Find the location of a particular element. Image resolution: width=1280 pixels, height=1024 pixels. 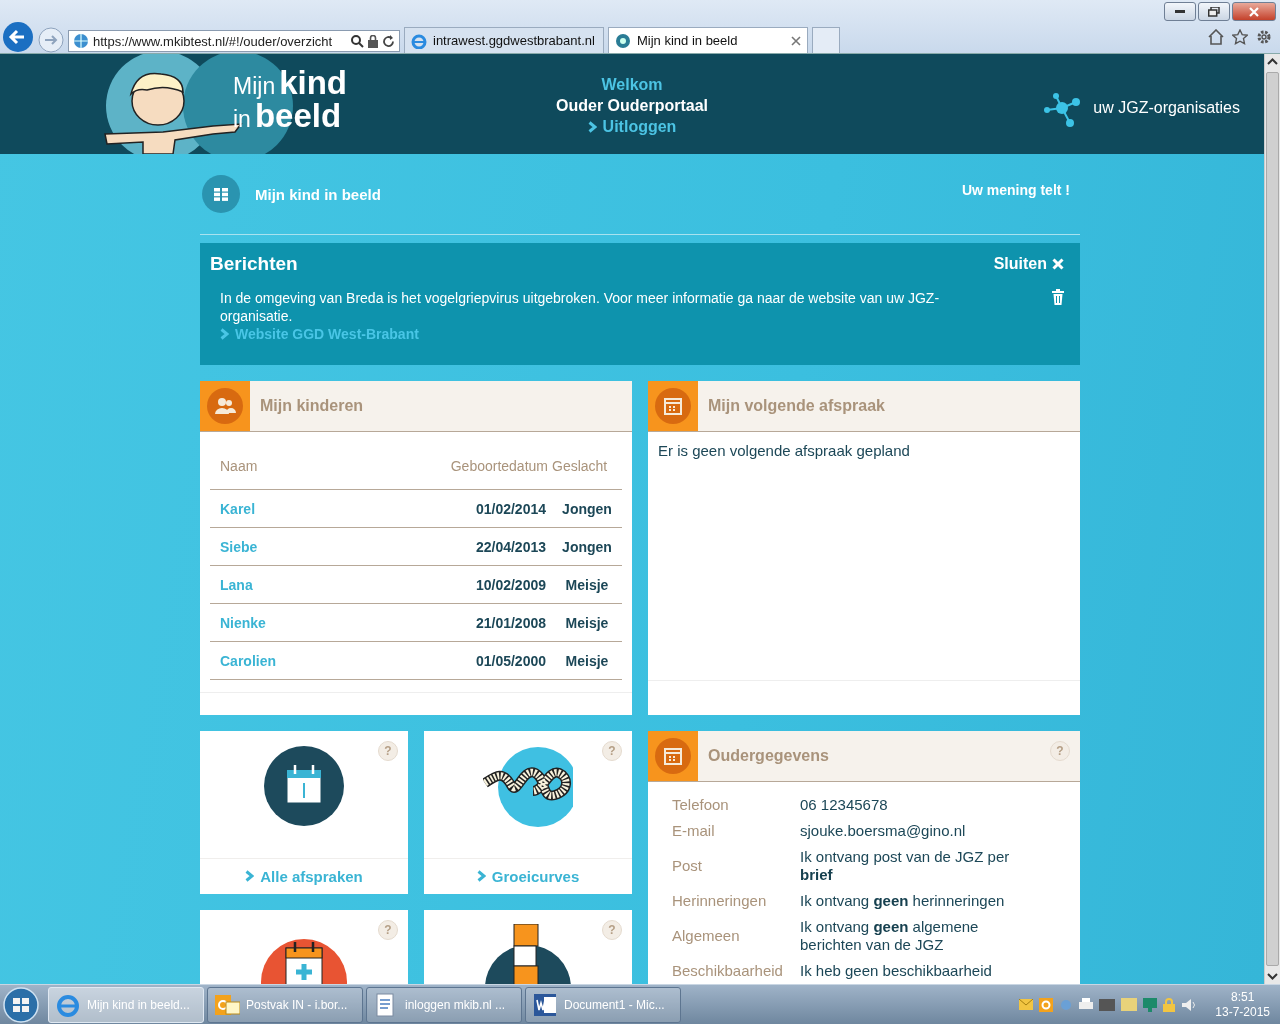

word-icon is located at coordinates (545, 1004).